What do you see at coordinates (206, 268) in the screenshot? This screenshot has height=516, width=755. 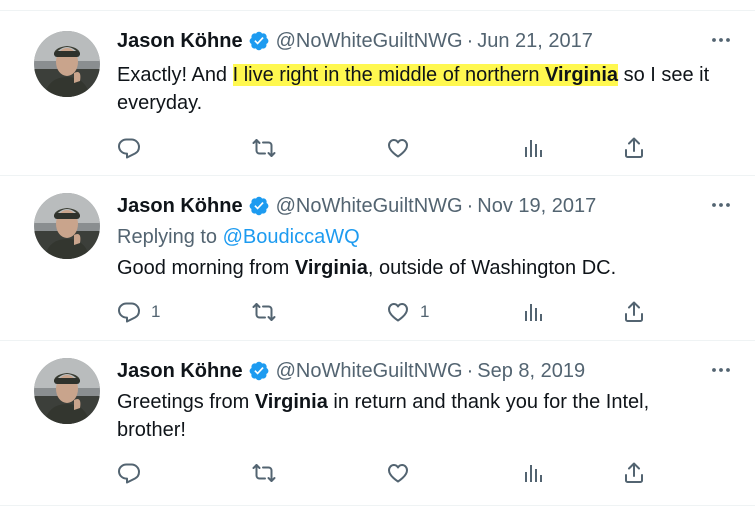 I see `tweet-text-segment: Good morning from` at bounding box center [206, 268].